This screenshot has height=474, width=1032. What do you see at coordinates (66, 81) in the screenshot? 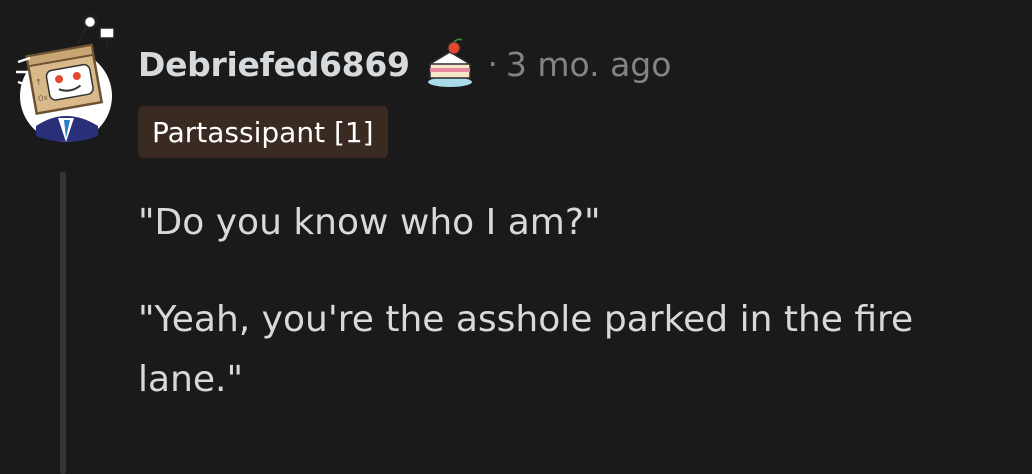
I see `user-avatar: ↑ Ox` at bounding box center [66, 81].